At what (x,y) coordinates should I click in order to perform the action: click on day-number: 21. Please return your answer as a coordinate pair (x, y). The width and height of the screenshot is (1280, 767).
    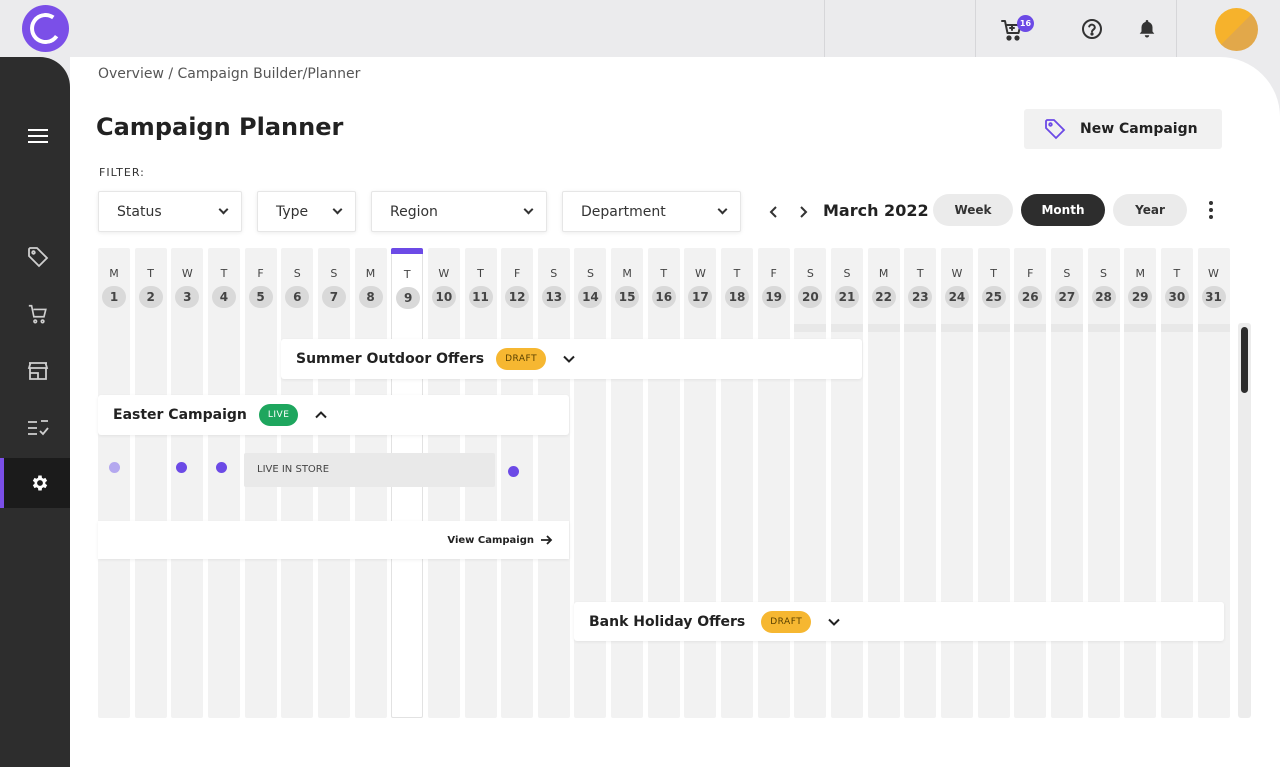
    Looking at the image, I should click on (847, 297).